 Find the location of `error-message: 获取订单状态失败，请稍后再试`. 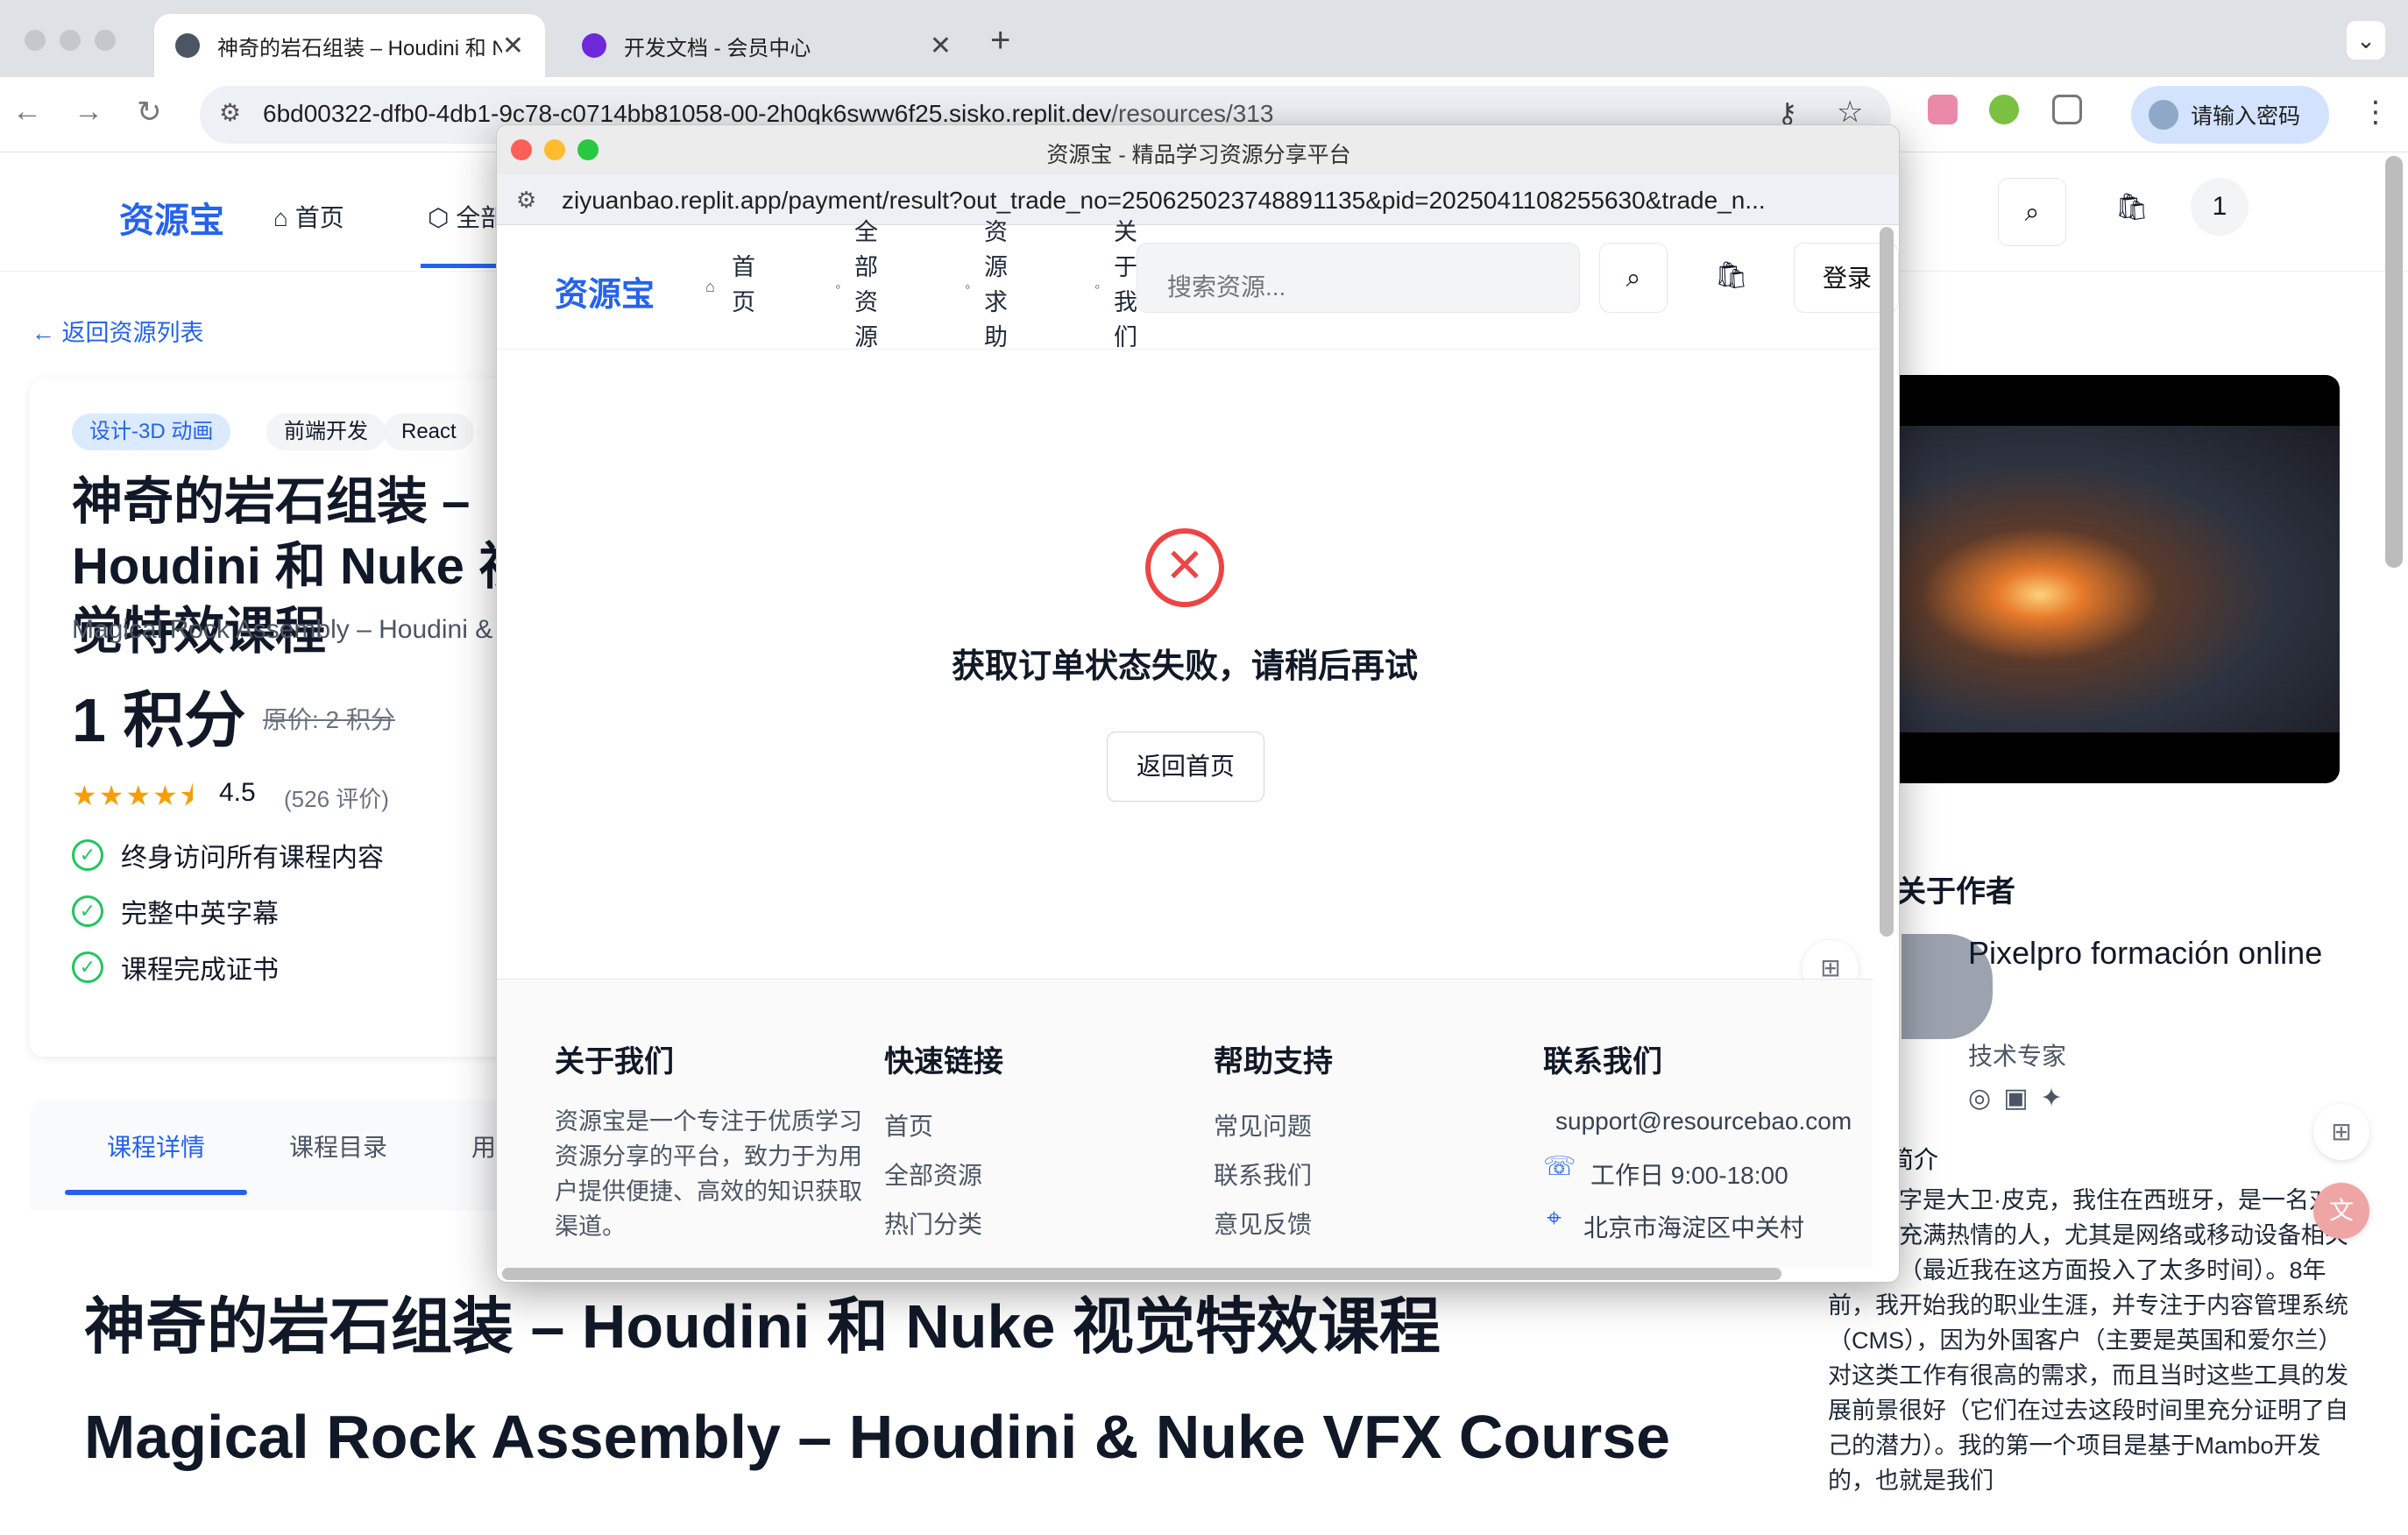

error-message: 获取订单状态失败，请稍后再试 is located at coordinates (1184, 666).